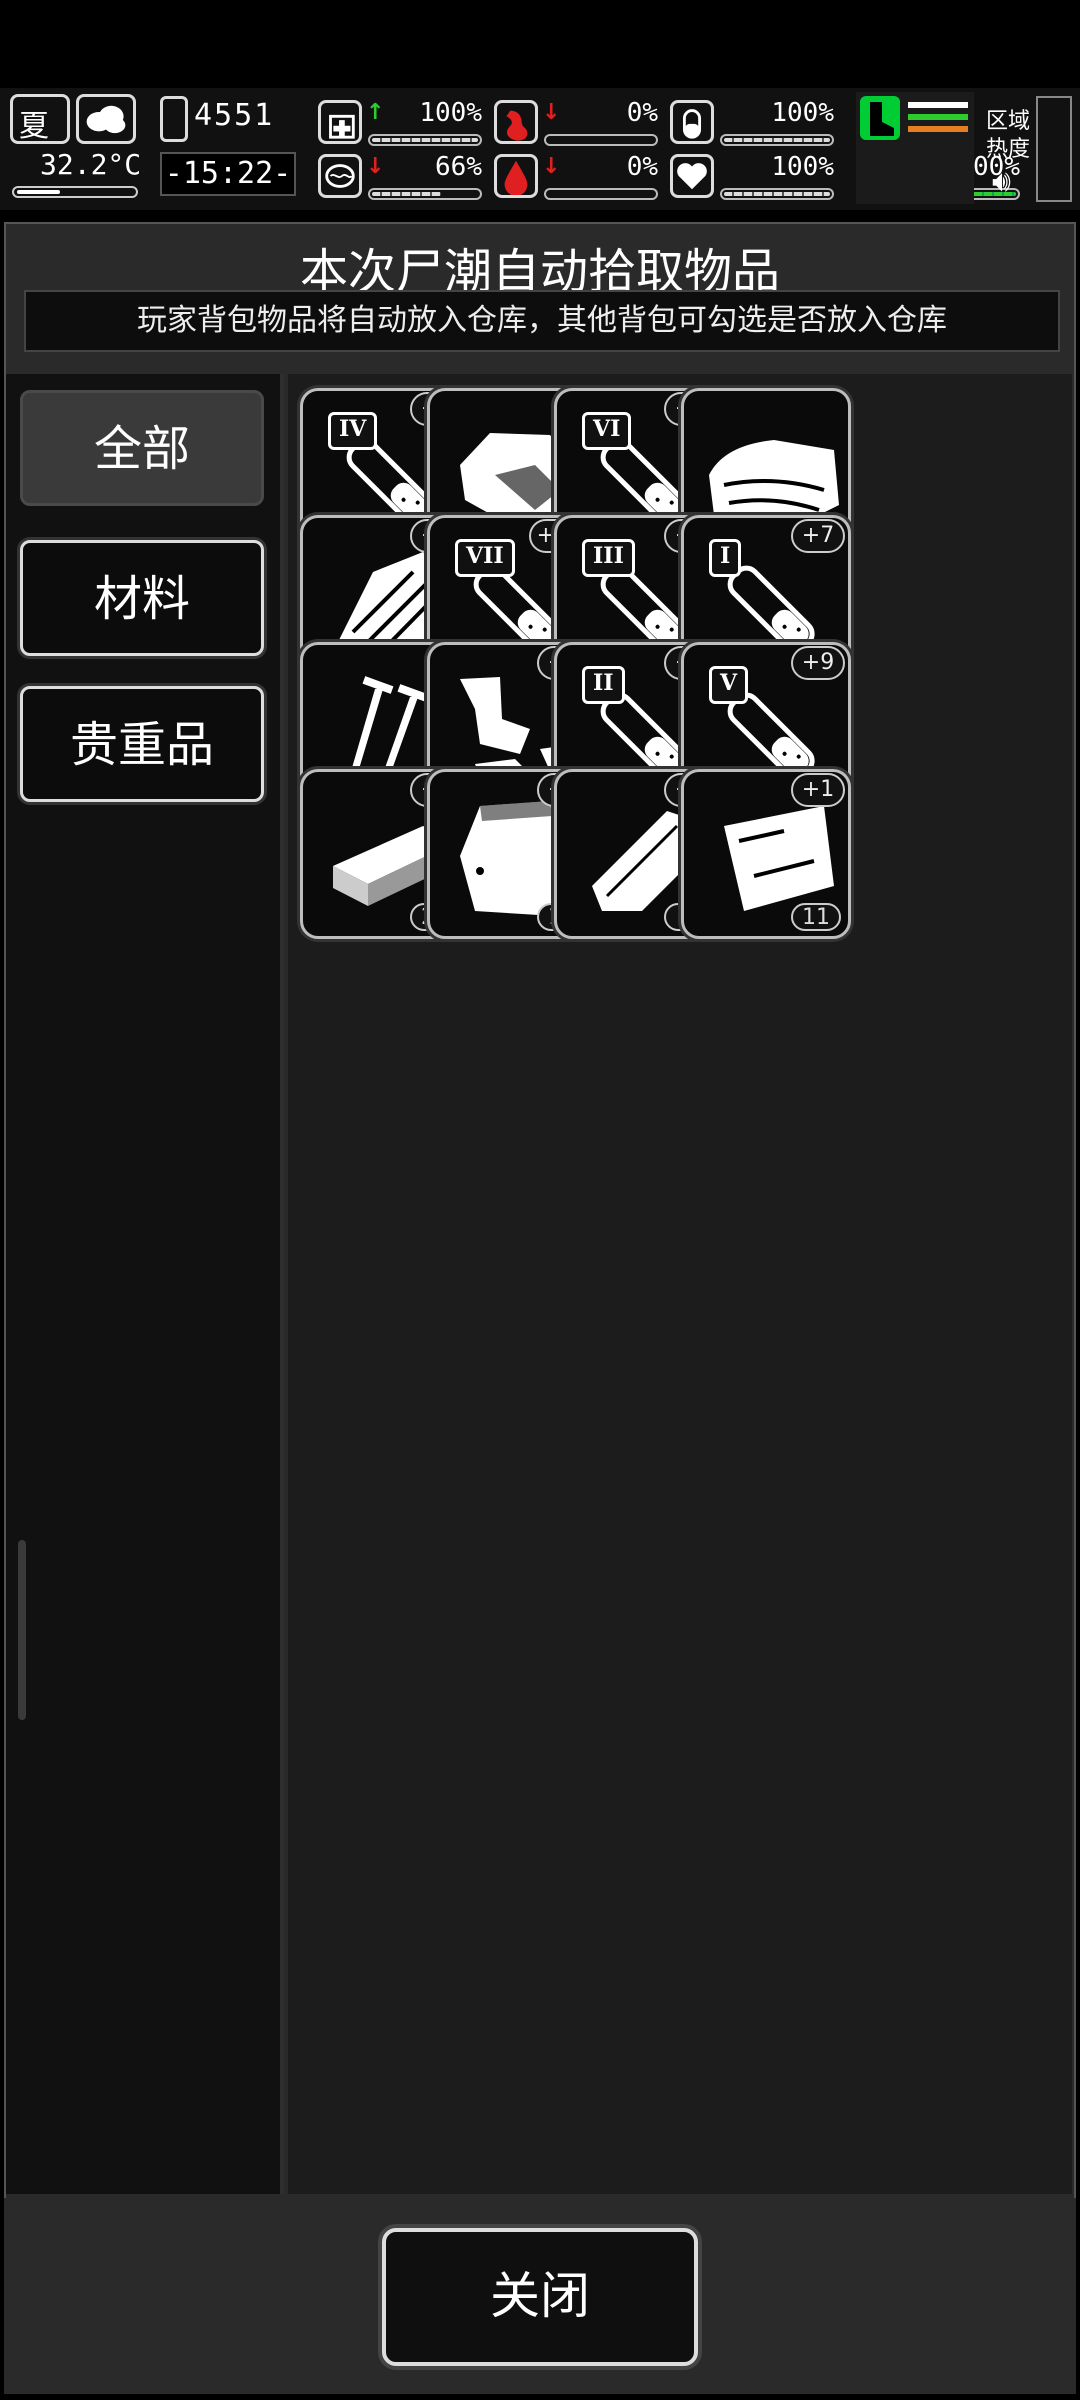  What do you see at coordinates (818, 663) in the screenshot?
I see `bonus-badge: +9` at bounding box center [818, 663].